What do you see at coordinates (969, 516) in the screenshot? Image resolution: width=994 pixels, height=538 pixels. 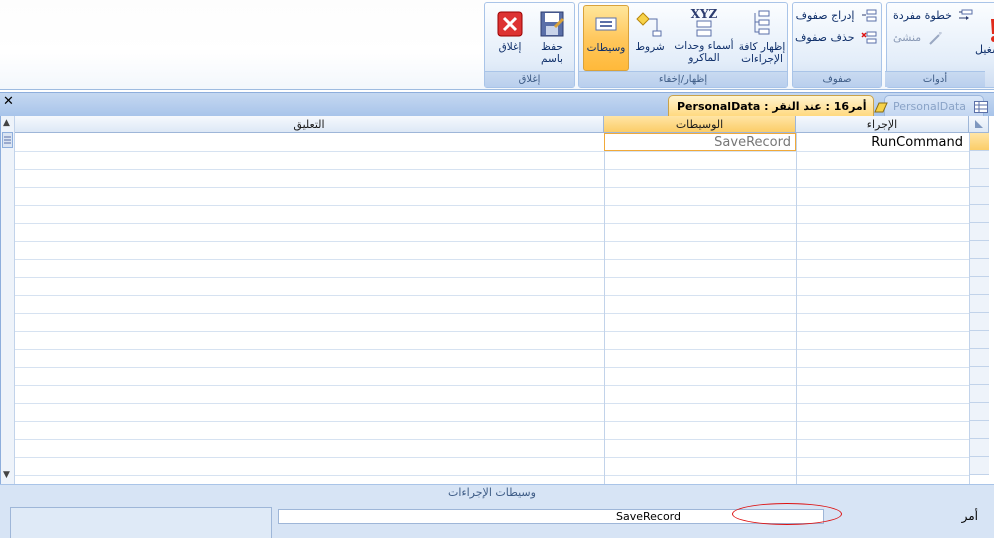 I see `command-argument-label: أمر` at bounding box center [969, 516].